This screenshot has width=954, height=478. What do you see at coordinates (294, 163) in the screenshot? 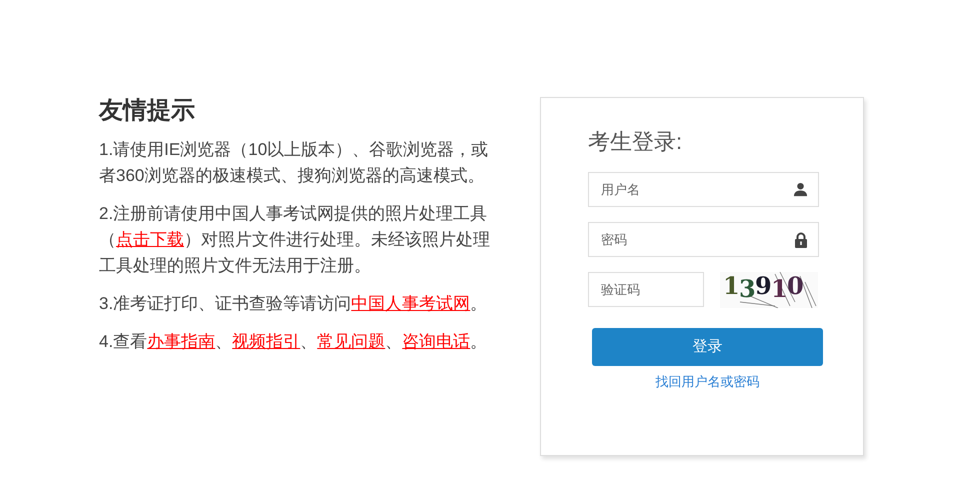
I see `tip-paragraph: 1.请使用IE浏览器（10以上版本）、谷歌浏览器，或者360浏览器的极速模式、搜狗浏览器的高速模式。` at bounding box center [294, 163].